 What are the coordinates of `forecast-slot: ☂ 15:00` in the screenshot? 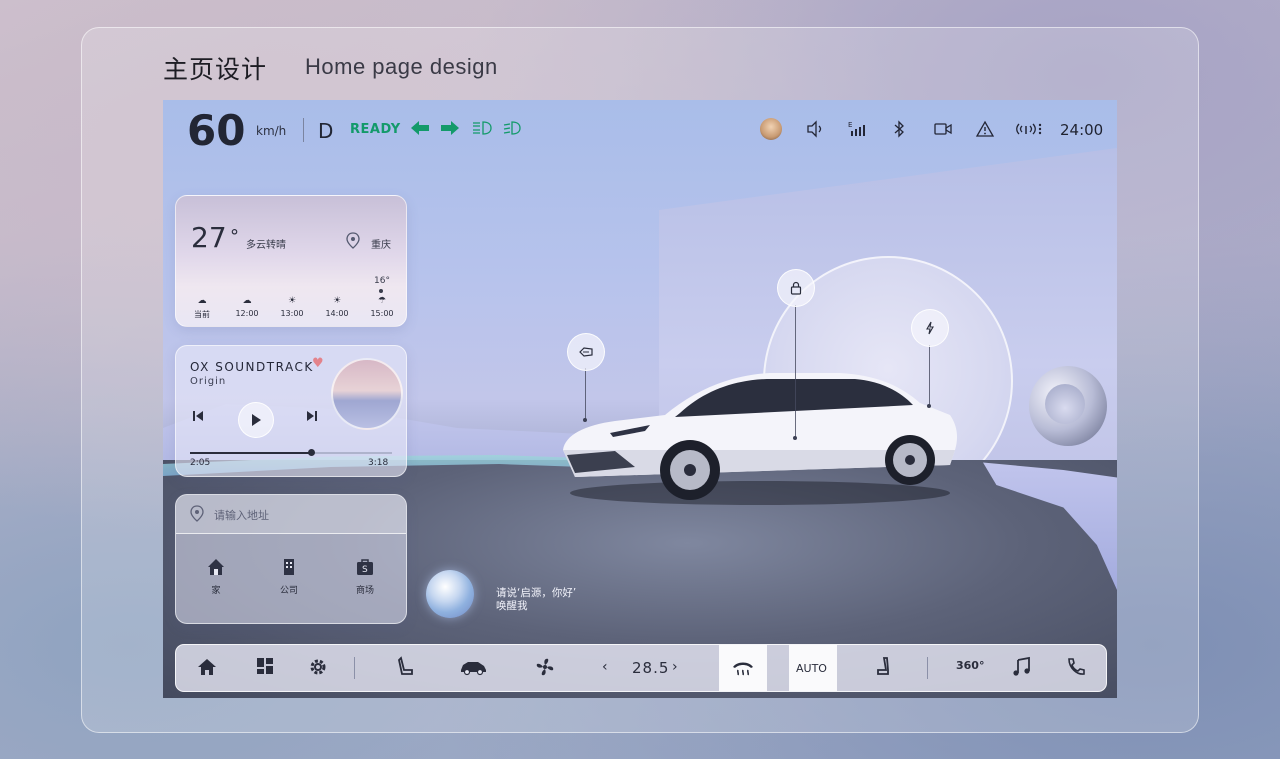 It's located at (382, 307).